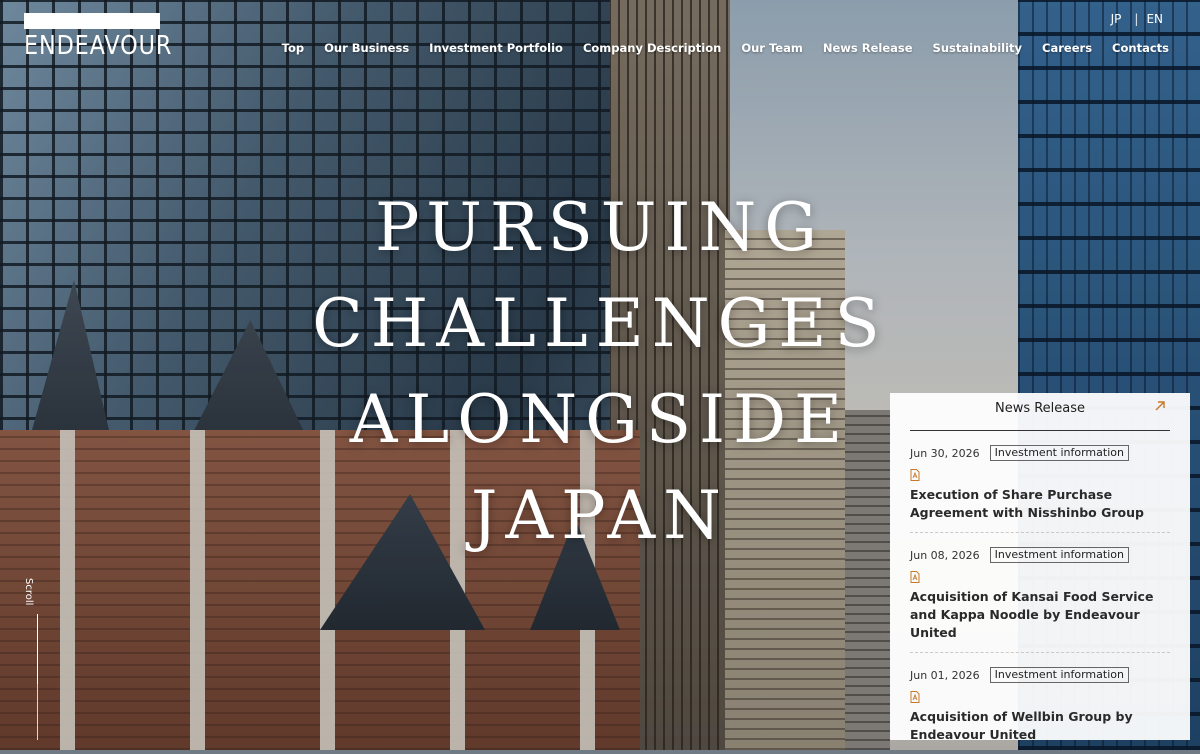  What do you see at coordinates (1067, 48) in the screenshot?
I see `nav-careers: Careers` at bounding box center [1067, 48].